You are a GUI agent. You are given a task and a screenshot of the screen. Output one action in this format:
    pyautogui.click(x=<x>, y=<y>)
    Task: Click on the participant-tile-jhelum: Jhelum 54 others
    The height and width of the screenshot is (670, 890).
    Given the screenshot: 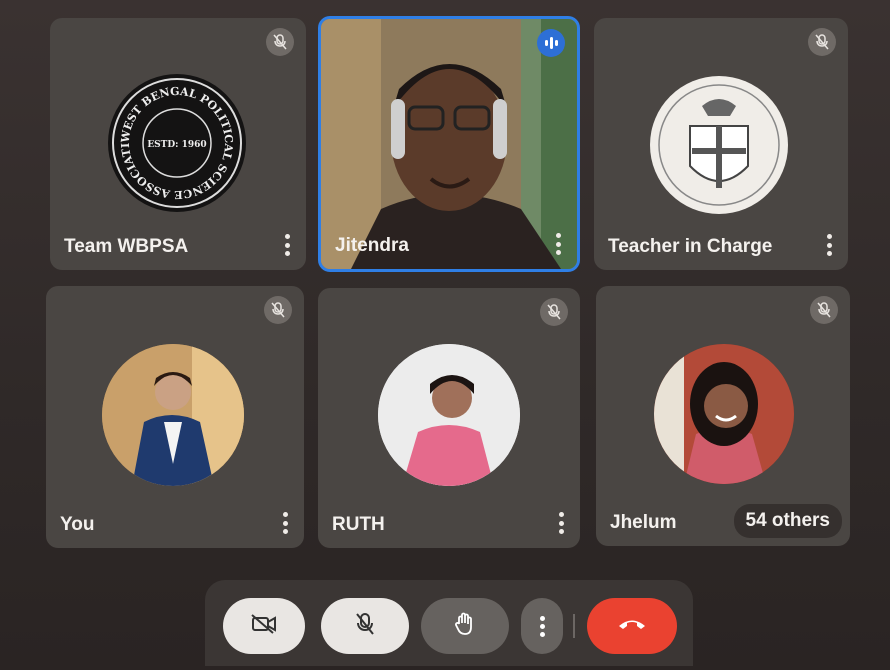 What is the action you would take?
    pyautogui.click(x=723, y=416)
    